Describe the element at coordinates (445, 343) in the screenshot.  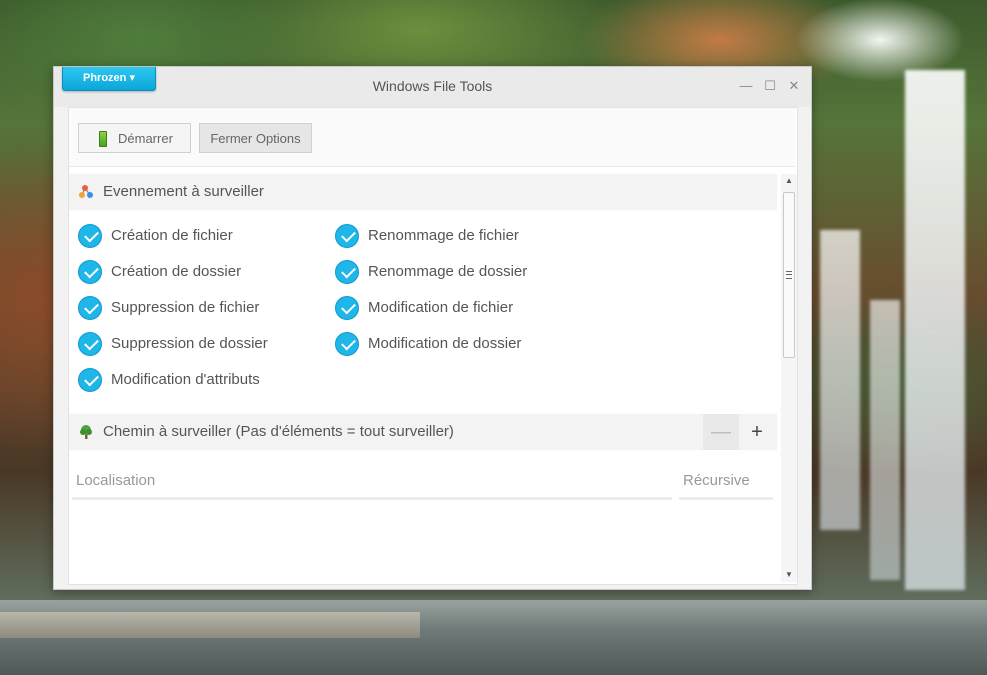
I see `event-label: Modification de dossier` at that location.